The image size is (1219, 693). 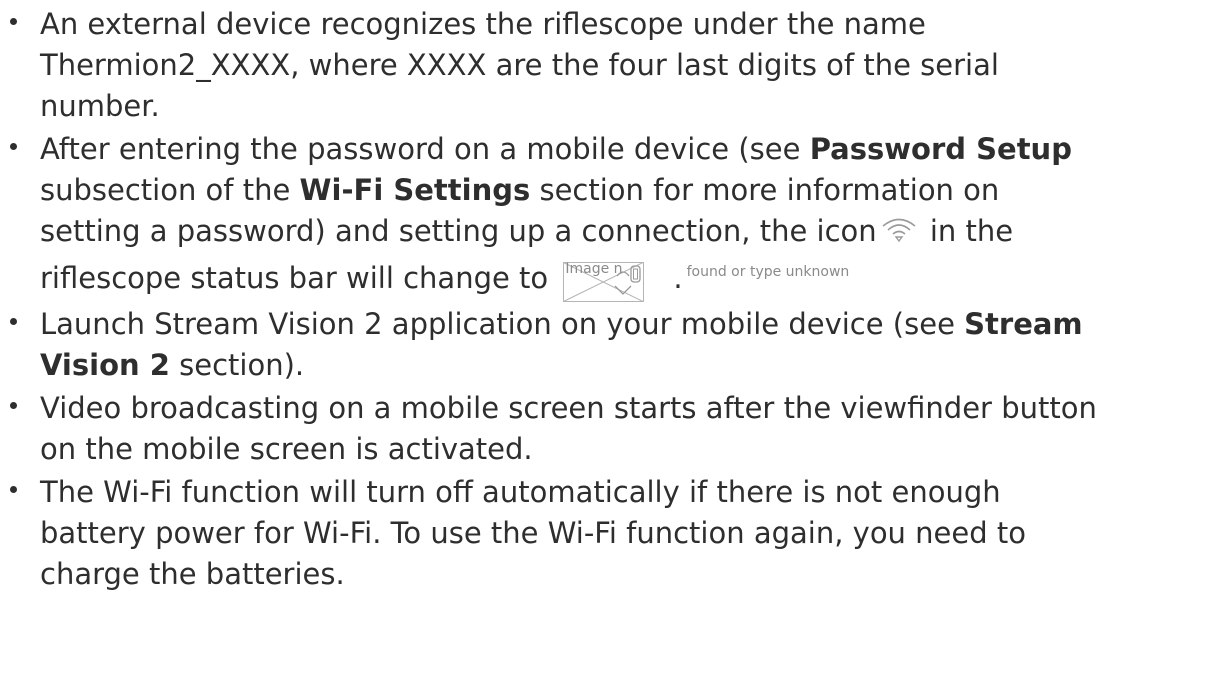 I want to click on broken-image-alt: Image n, so click(x=594, y=269).